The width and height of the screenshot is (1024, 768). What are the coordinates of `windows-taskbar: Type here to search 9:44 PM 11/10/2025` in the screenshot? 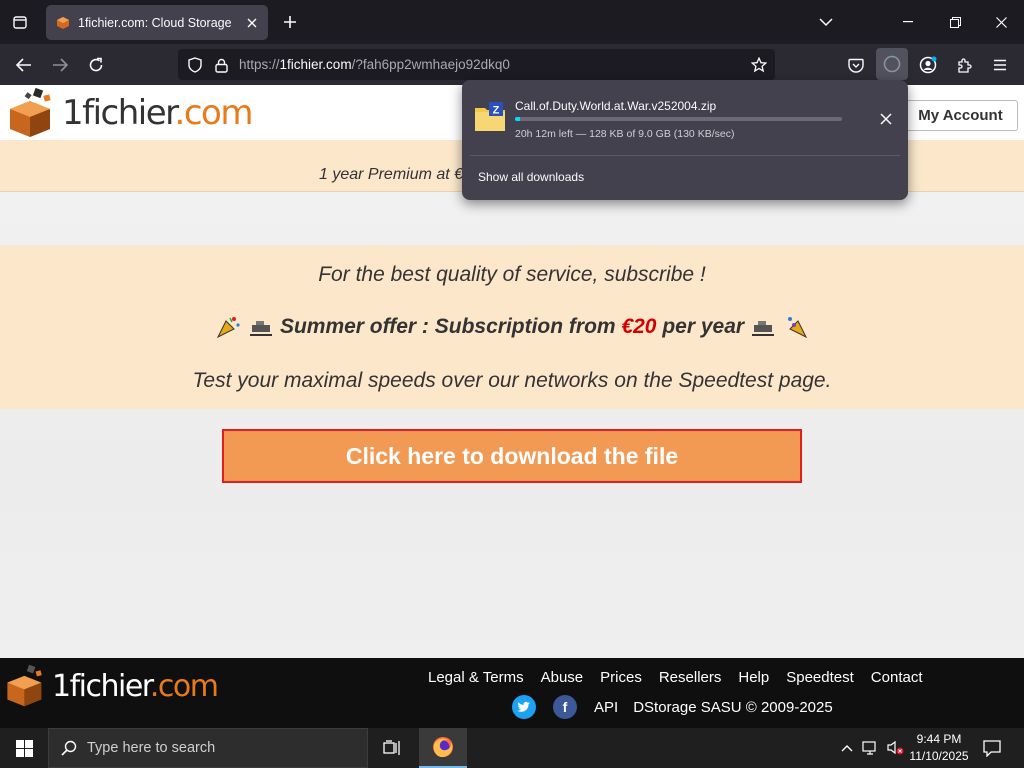 It's located at (512, 748).